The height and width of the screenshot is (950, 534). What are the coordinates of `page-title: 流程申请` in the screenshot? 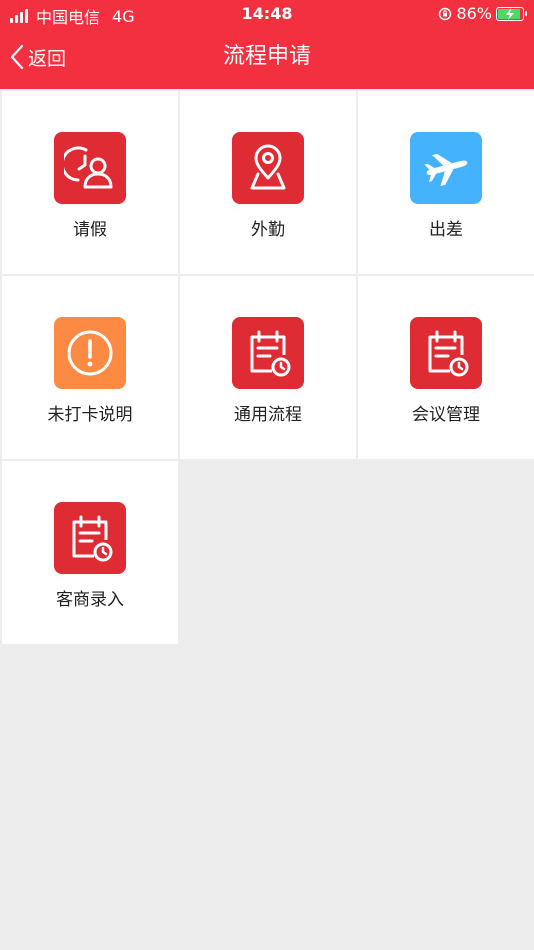 It's located at (266, 56).